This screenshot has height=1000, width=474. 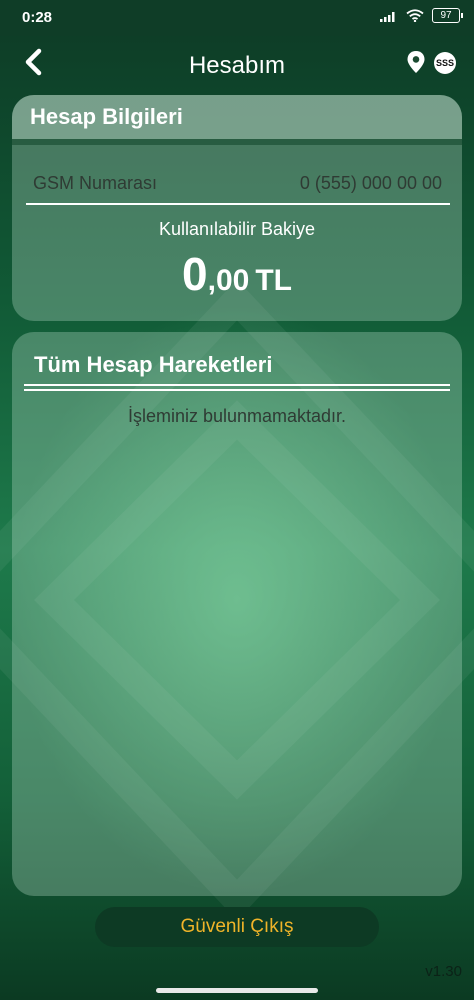 What do you see at coordinates (237, 990) in the screenshot?
I see `home-indicator` at bounding box center [237, 990].